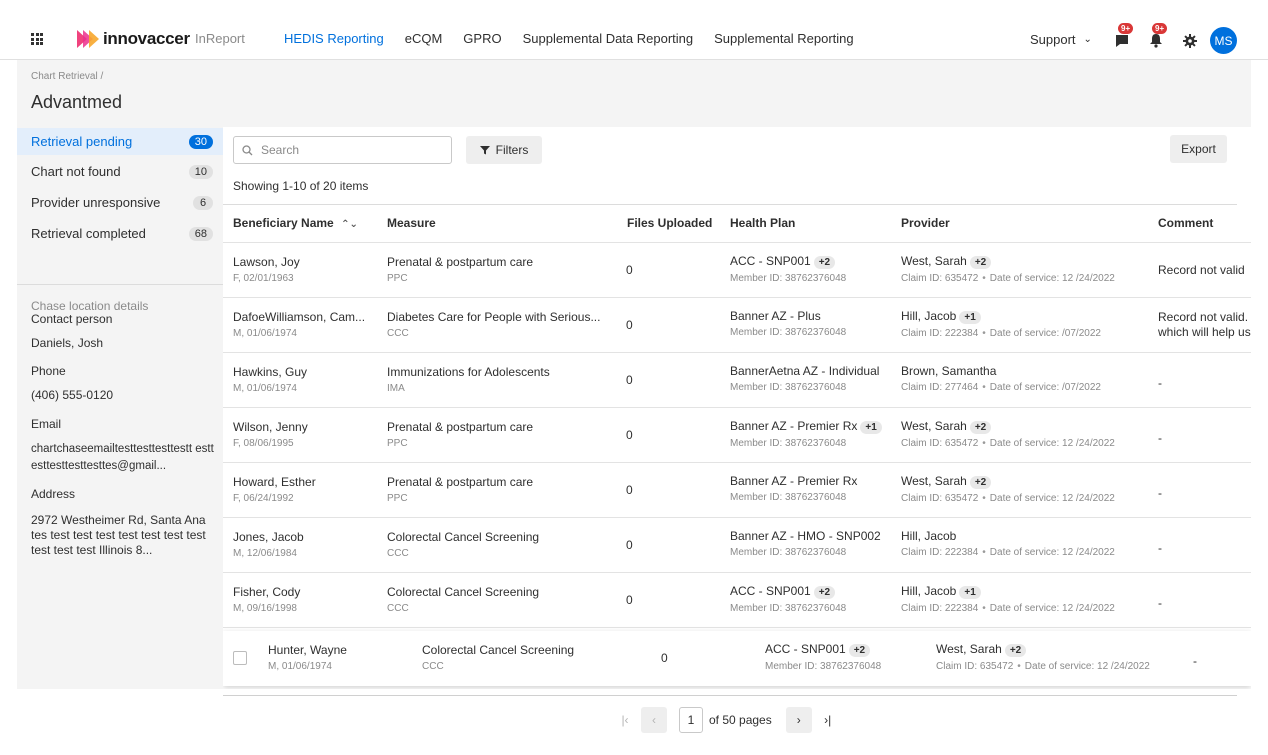  What do you see at coordinates (625, 720) in the screenshot?
I see `first-page-icon: |‹` at bounding box center [625, 720].